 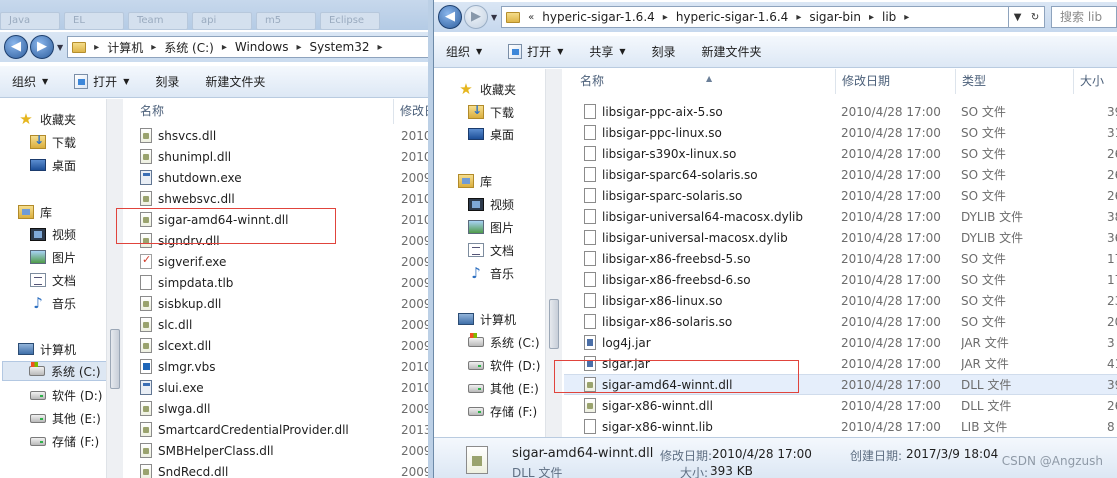 I want to click on column-header-name: 名称 ▲, so click(x=705, y=81).